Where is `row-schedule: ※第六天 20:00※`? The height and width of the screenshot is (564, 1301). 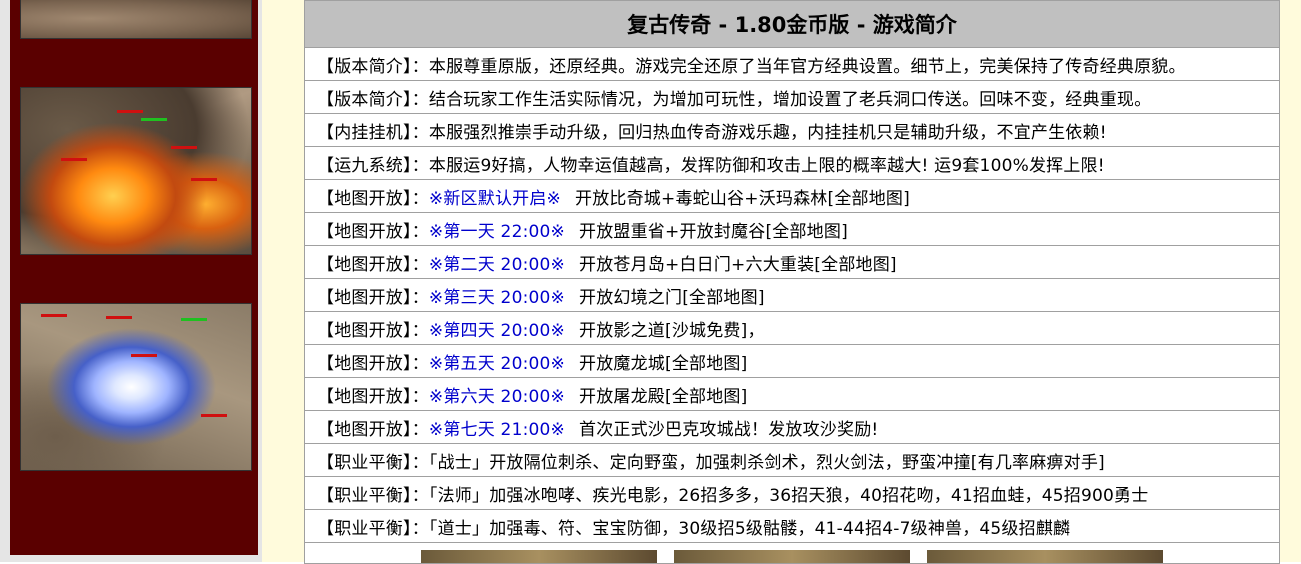 row-schedule: ※第六天 20:00※ is located at coordinates (496, 396).